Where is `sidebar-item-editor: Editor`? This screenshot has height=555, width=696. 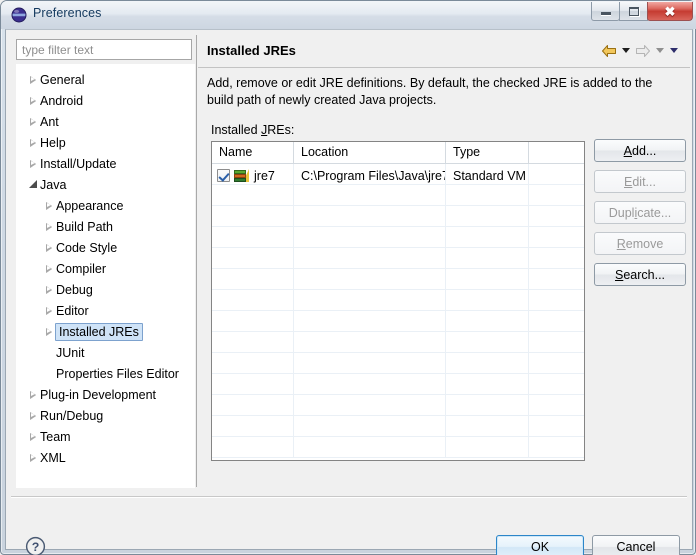 sidebar-item-editor: Editor is located at coordinates (105, 310).